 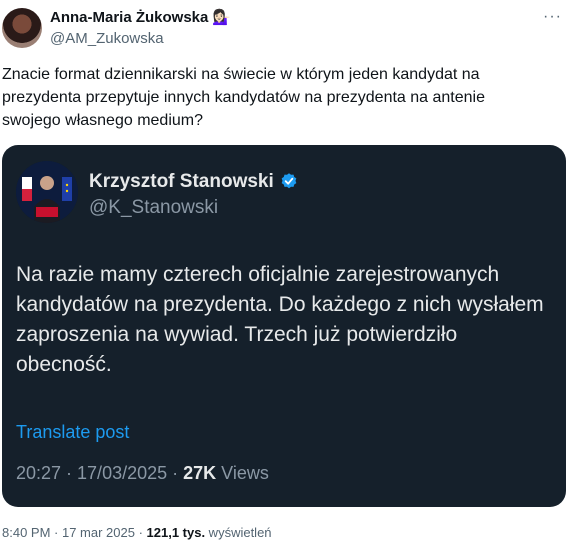 What do you see at coordinates (153, 208) in the screenshot?
I see `quoted-author-handle: @K_Stanowski` at bounding box center [153, 208].